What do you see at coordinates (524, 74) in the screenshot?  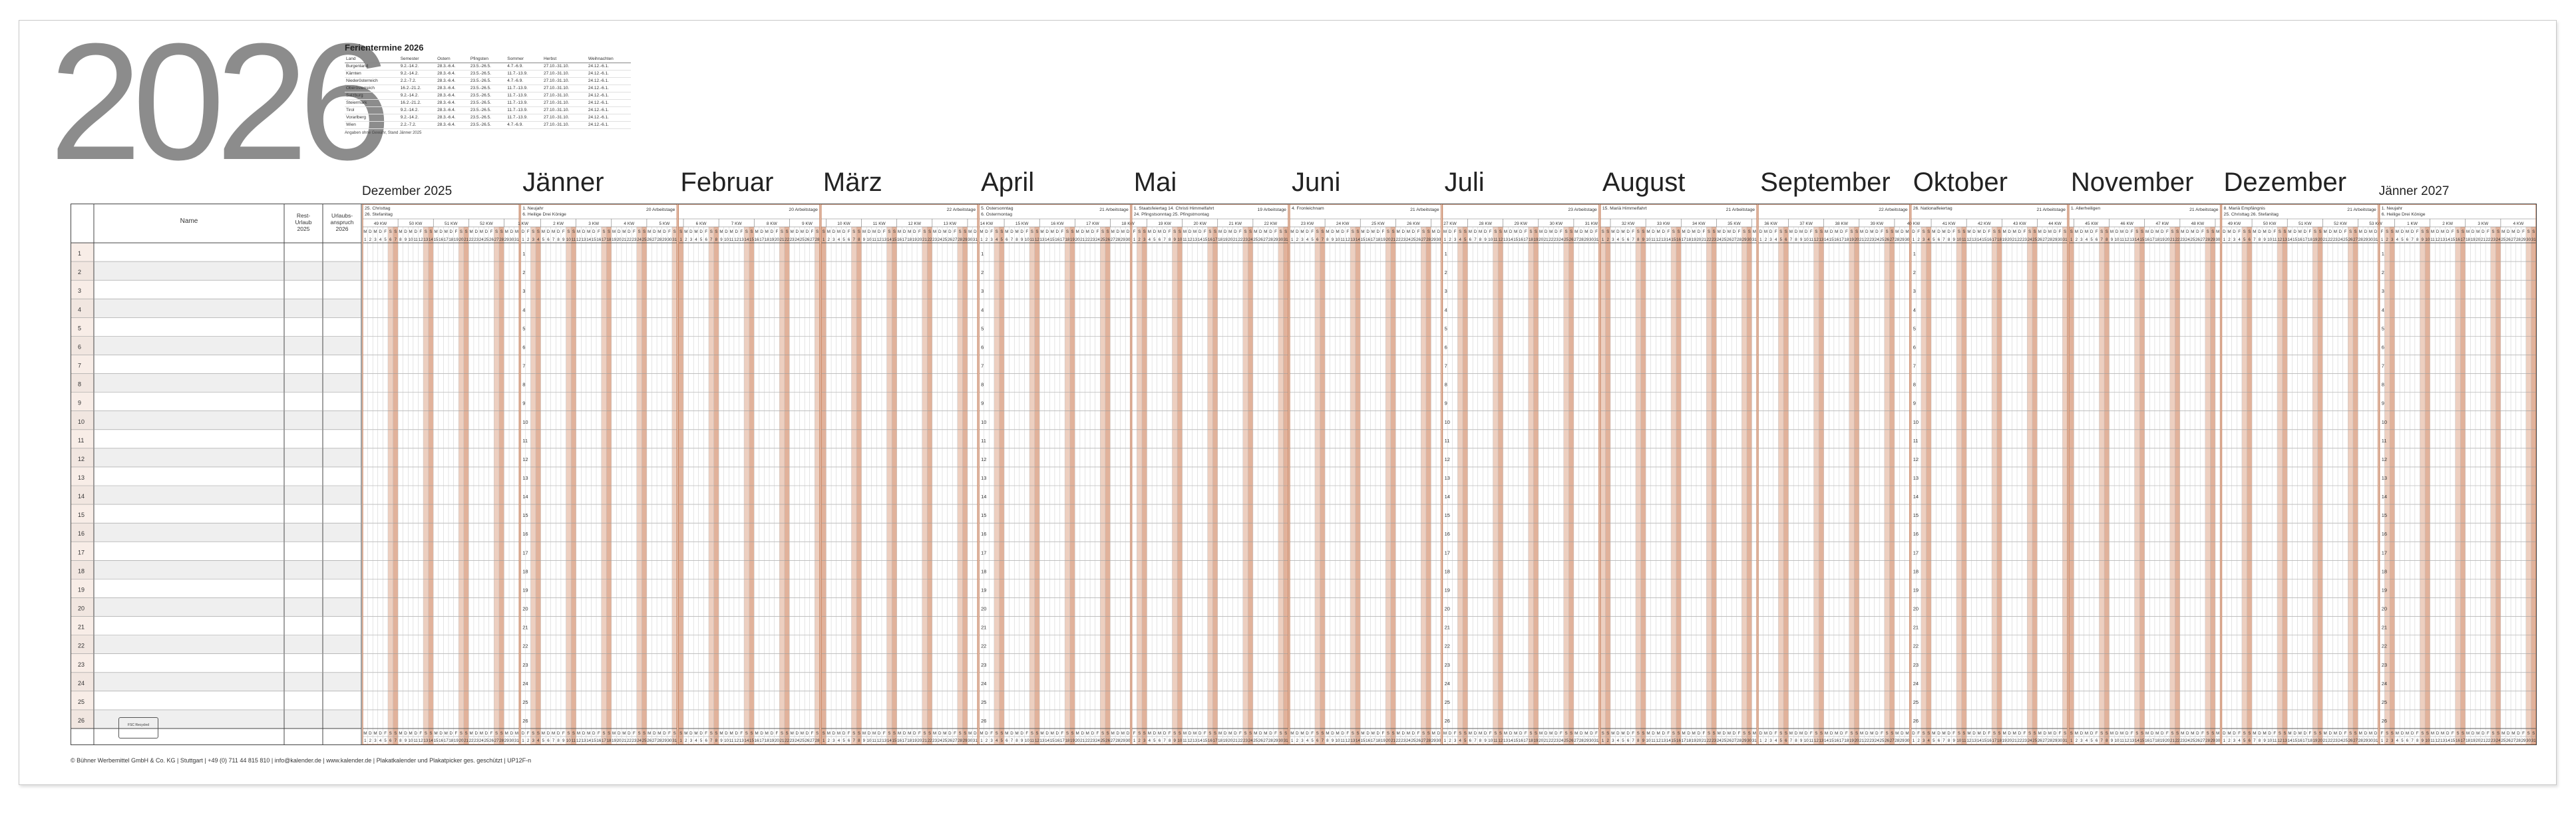 I see `holiday-cell: 11.7.-13.9.` at bounding box center [524, 74].